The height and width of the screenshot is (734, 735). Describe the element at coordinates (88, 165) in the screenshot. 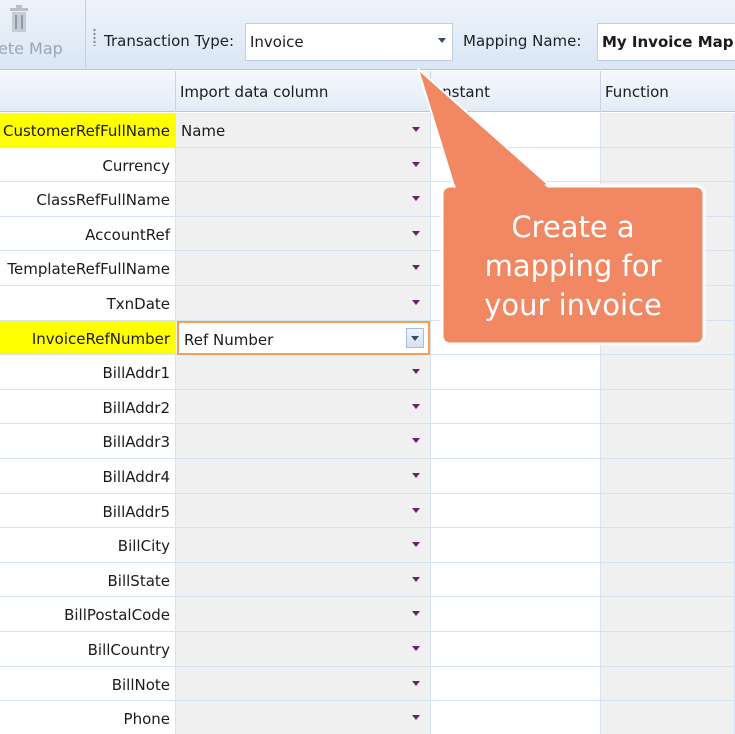

I see `field-name-cell: Currency` at that location.